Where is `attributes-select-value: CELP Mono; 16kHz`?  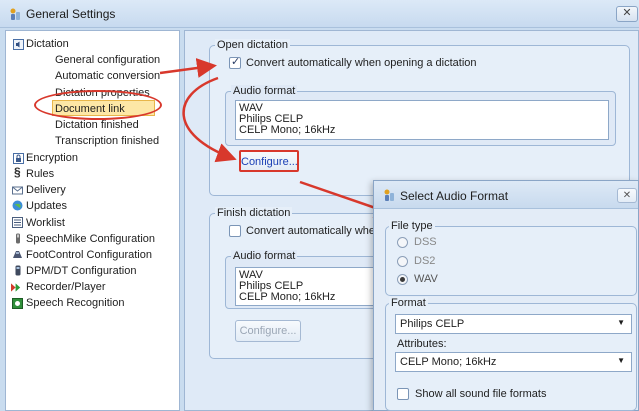 attributes-select-value: CELP Mono; 16kHz is located at coordinates (448, 362).